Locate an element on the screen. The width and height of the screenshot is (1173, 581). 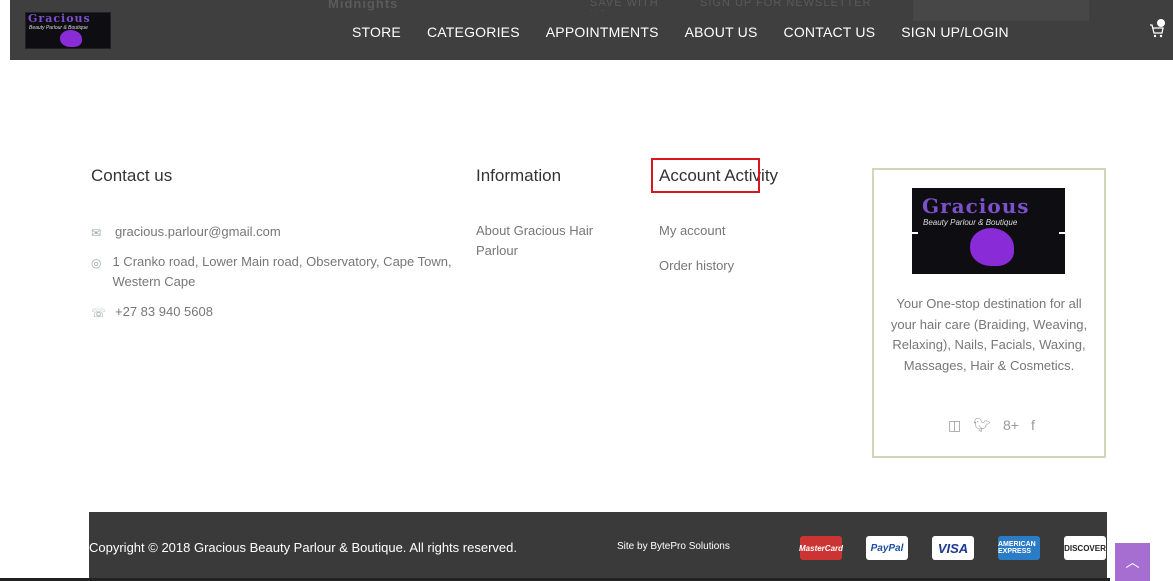
contact-heading: Contact us is located at coordinates (132, 175).